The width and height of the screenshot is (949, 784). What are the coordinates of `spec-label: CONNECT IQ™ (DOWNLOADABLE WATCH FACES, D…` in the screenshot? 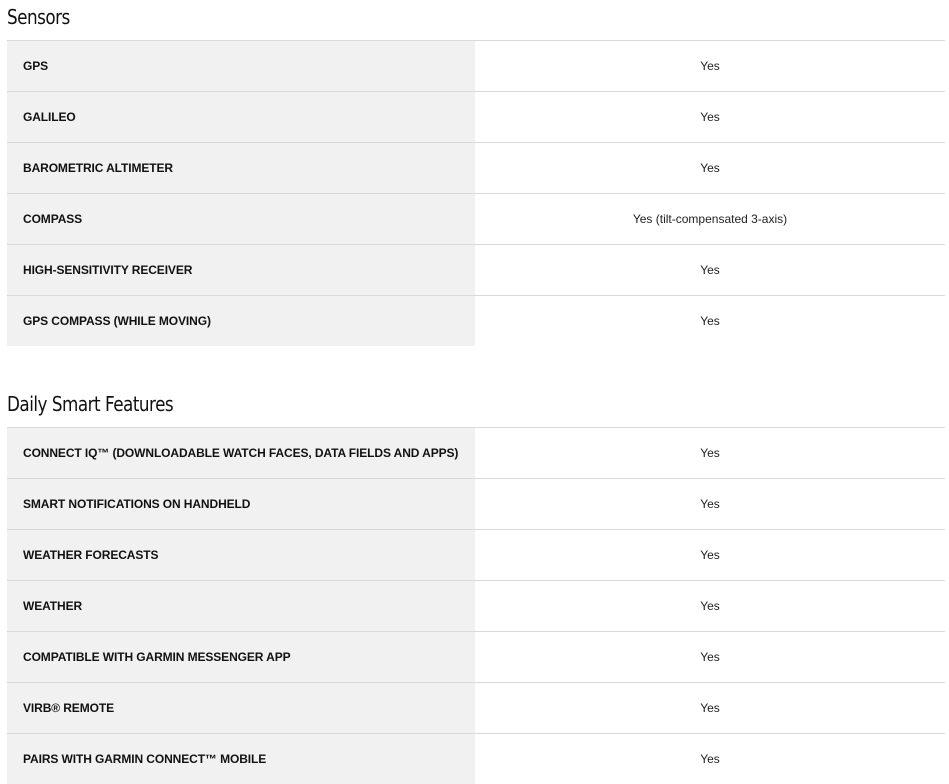 It's located at (241, 453).